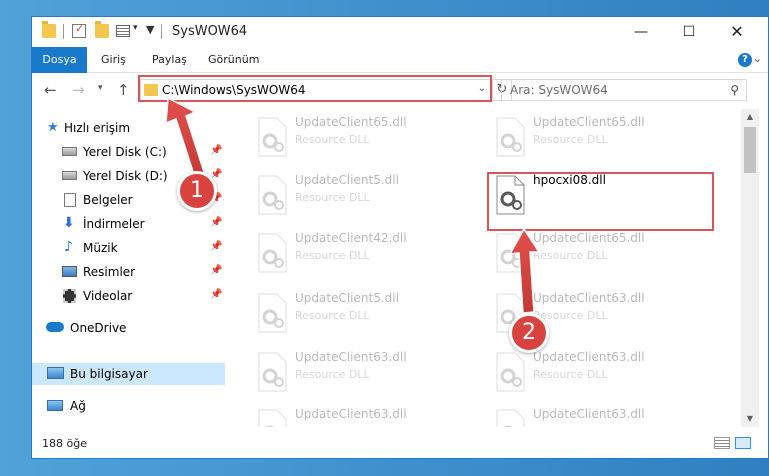 This screenshot has height=476, width=769. I want to click on scroll-down-icon: ▼, so click(750, 419).